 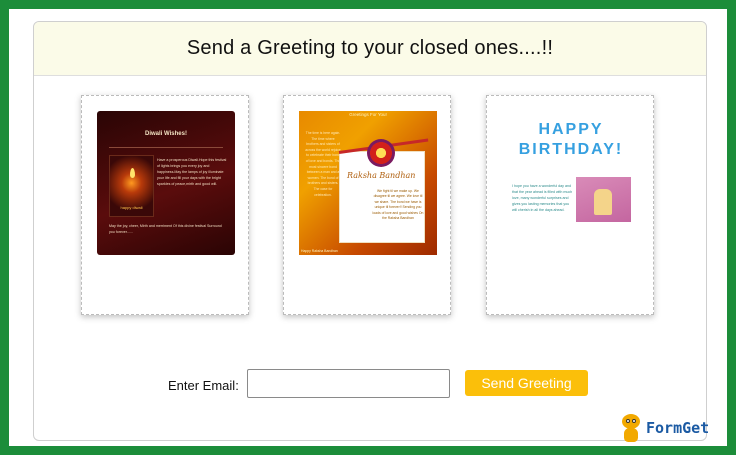 What do you see at coordinates (131, 207) in the screenshot?
I see `diwali-image-caption: happy diwali` at bounding box center [131, 207].